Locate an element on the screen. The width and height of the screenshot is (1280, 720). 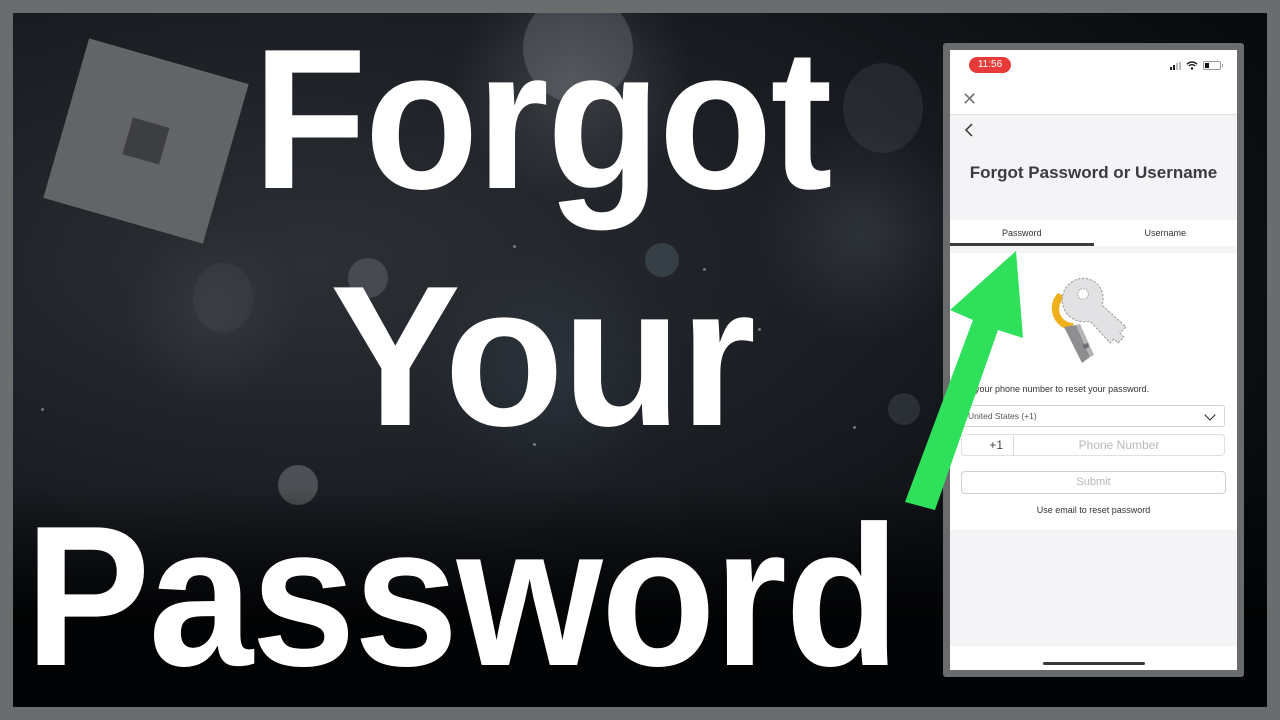
submit-button: Submit is located at coordinates (1093, 482).